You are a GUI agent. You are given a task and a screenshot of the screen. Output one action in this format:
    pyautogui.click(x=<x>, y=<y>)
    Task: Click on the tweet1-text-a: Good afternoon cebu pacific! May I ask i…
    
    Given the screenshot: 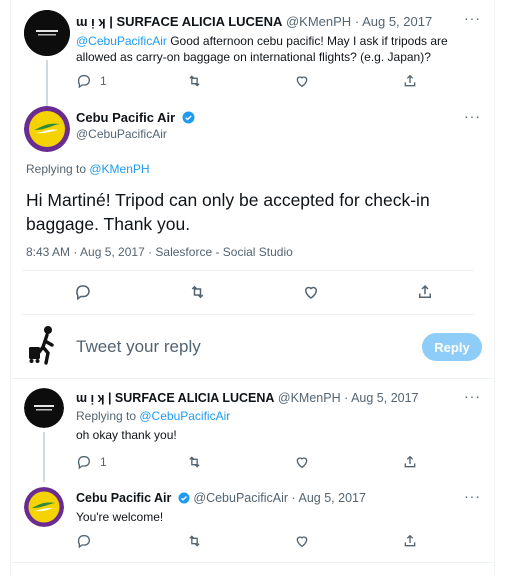 What is the action you would take?
    pyautogui.click(x=307, y=41)
    